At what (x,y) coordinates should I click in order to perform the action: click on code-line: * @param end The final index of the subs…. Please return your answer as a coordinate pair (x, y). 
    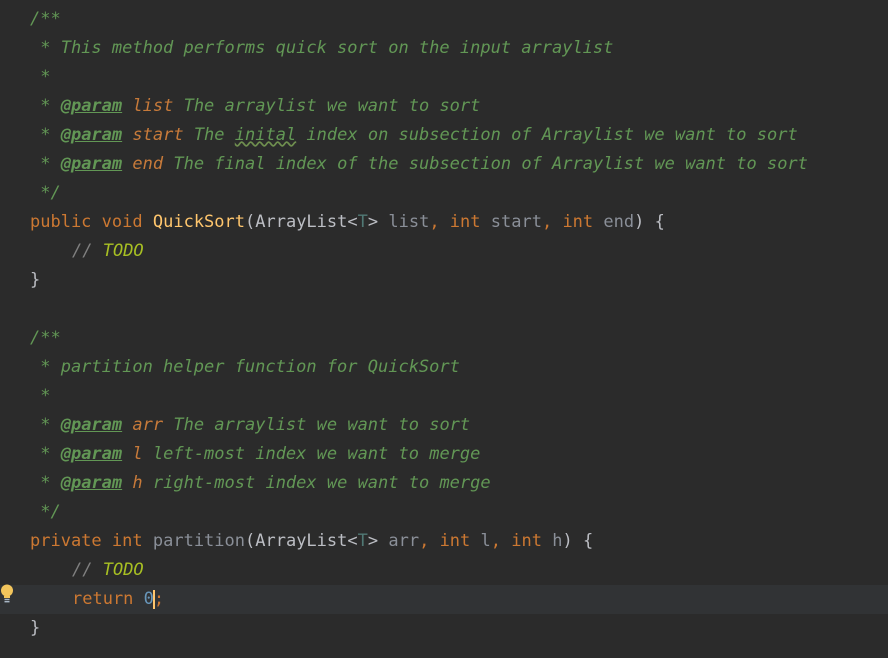
    Looking at the image, I should click on (444, 164).